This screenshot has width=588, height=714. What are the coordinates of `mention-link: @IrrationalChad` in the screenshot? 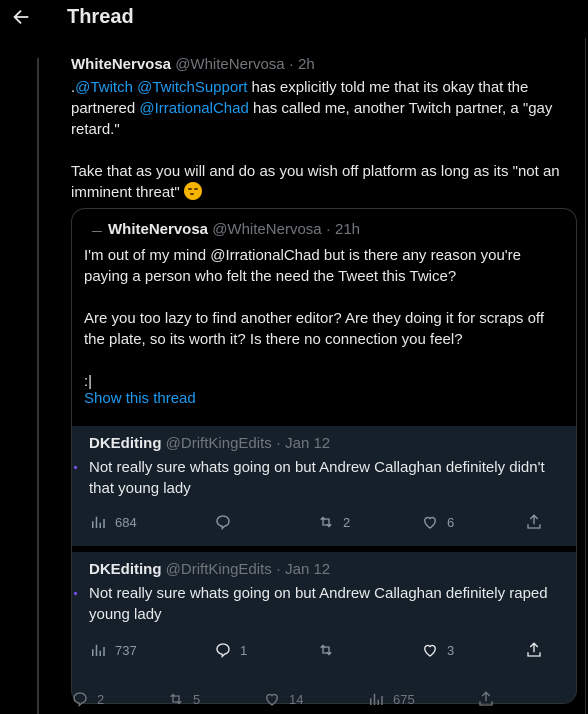 It's located at (193, 108).